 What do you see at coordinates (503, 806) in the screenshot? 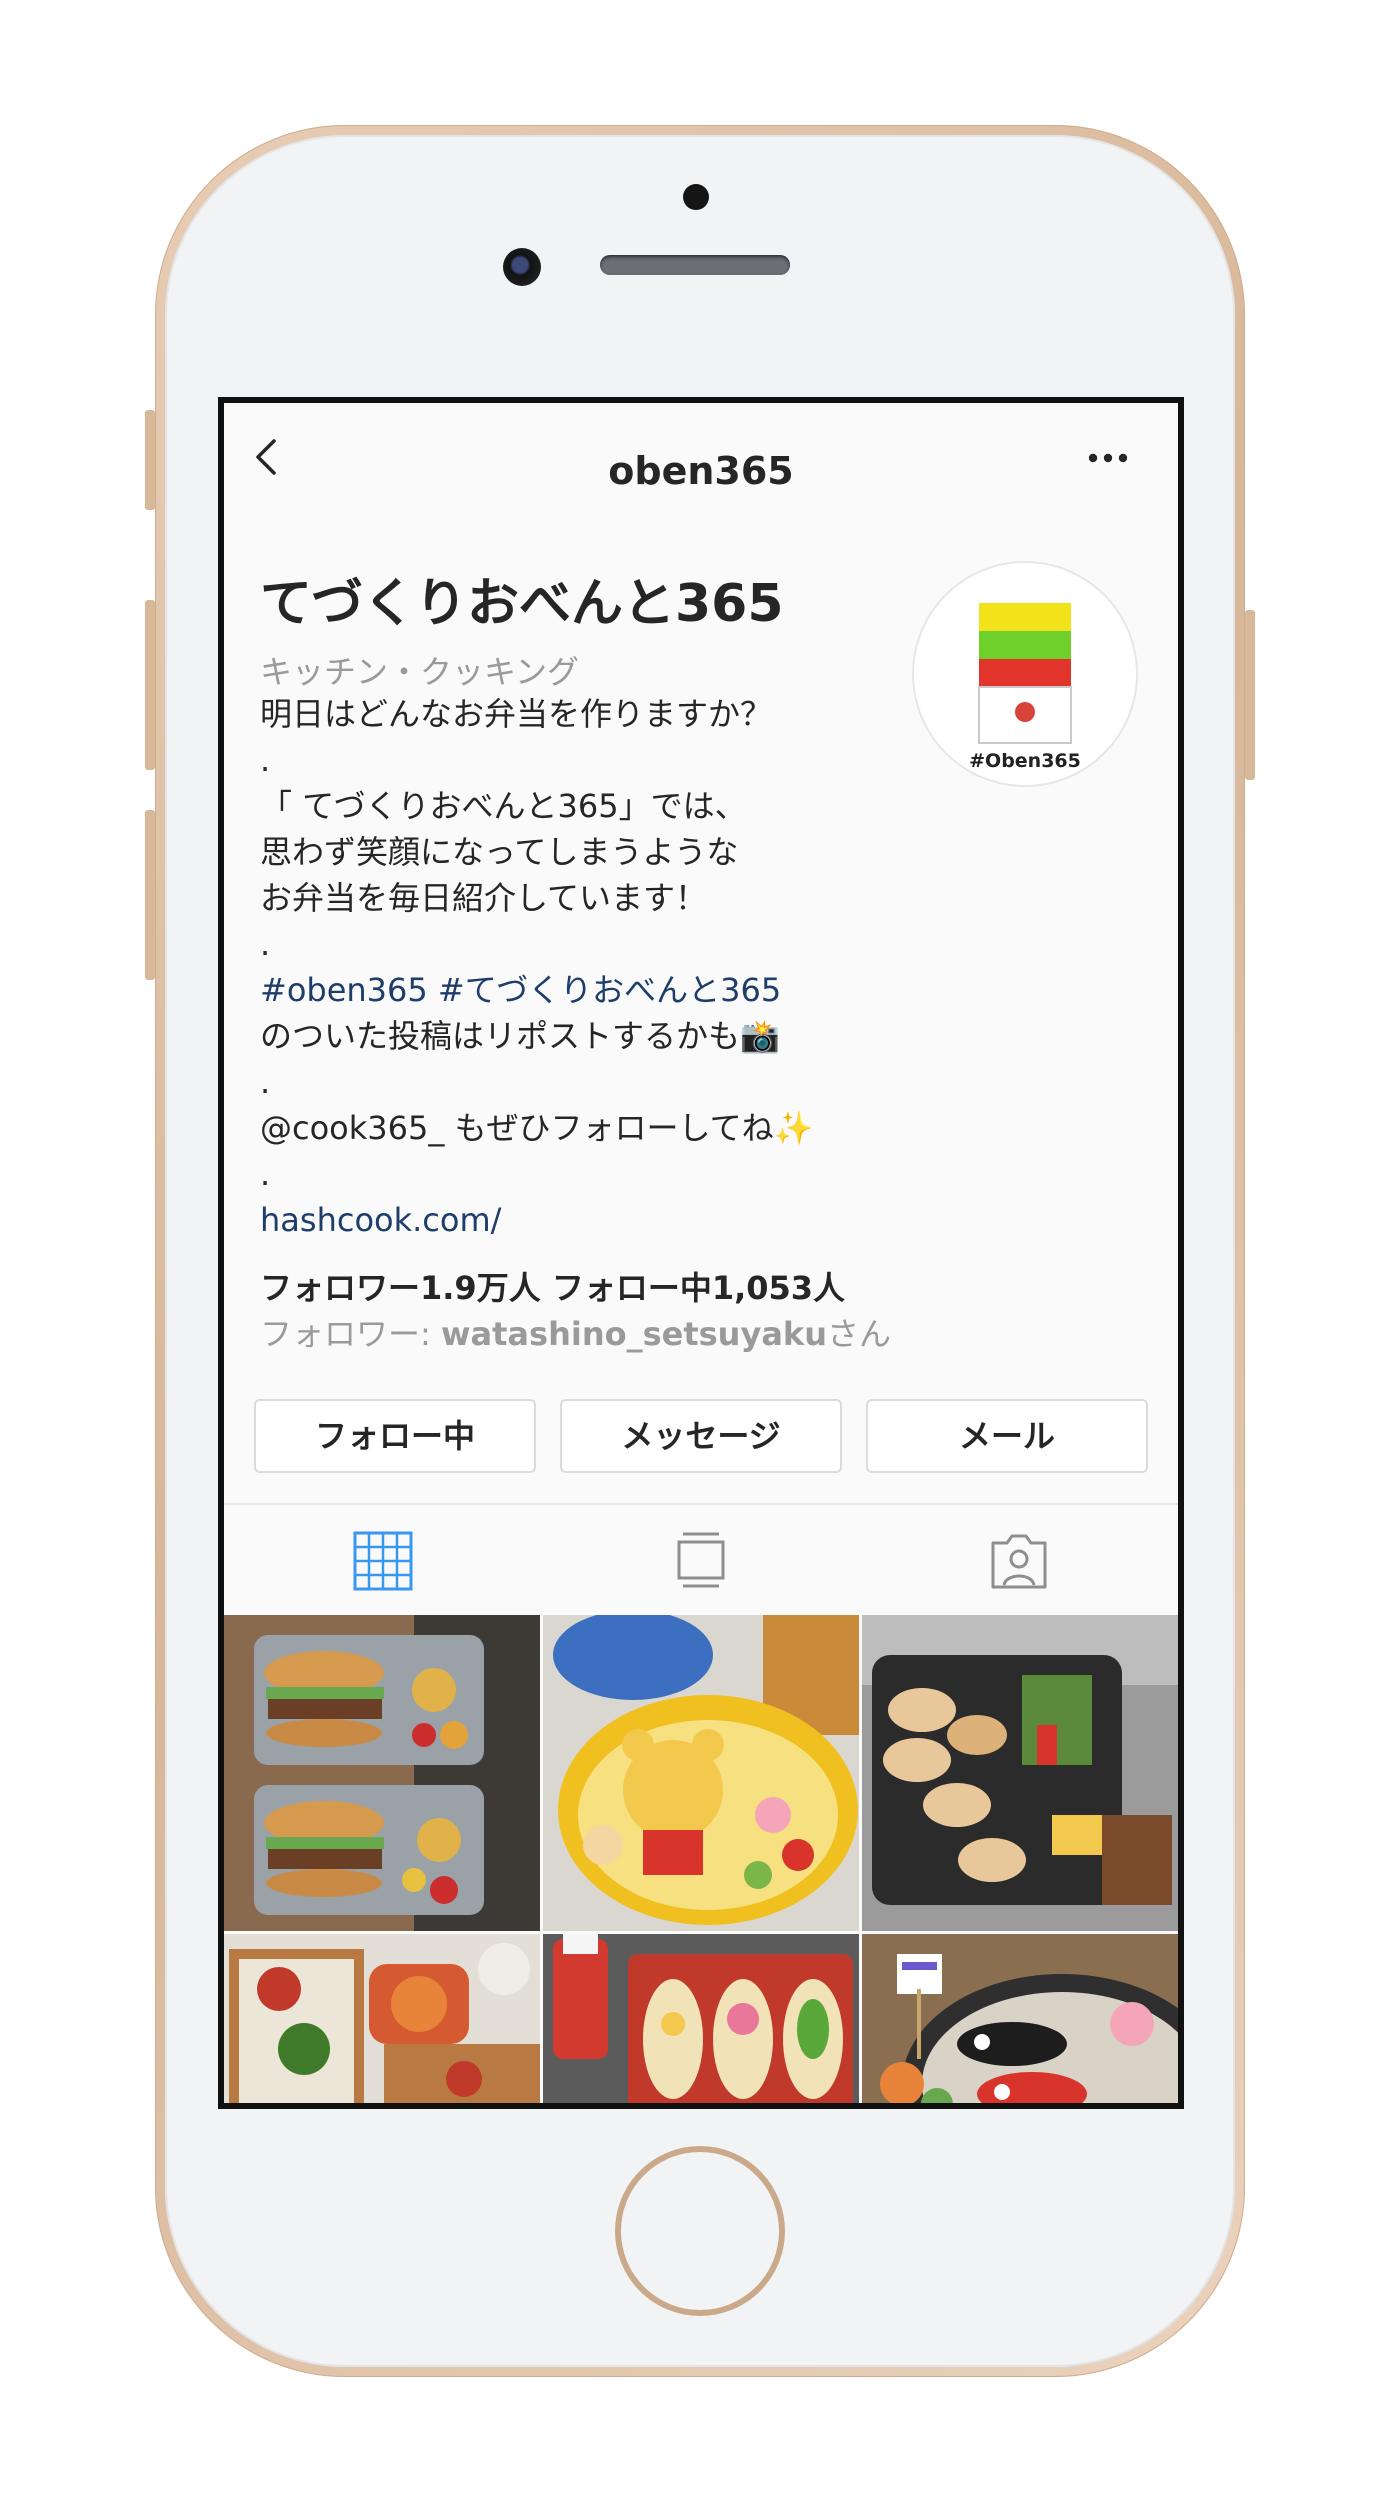
I see `bio-line: 「 てづくりおべんと365」では、` at bounding box center [503, 806].